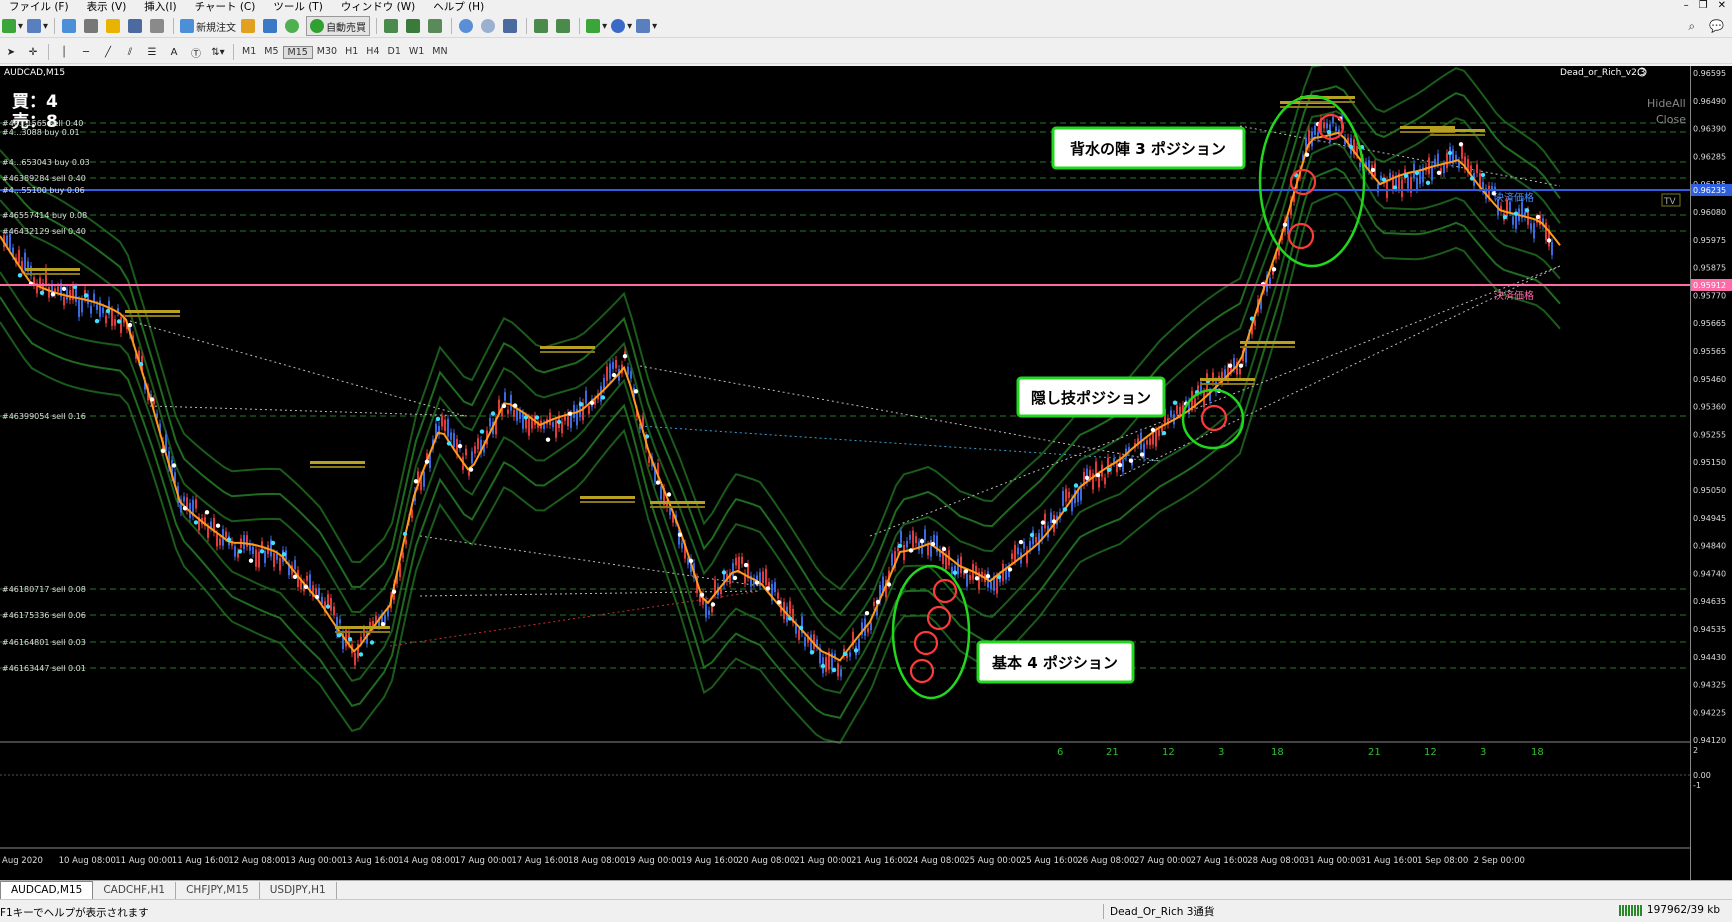  I want to click on menu-chart: チャート (C), so click(225, 7).